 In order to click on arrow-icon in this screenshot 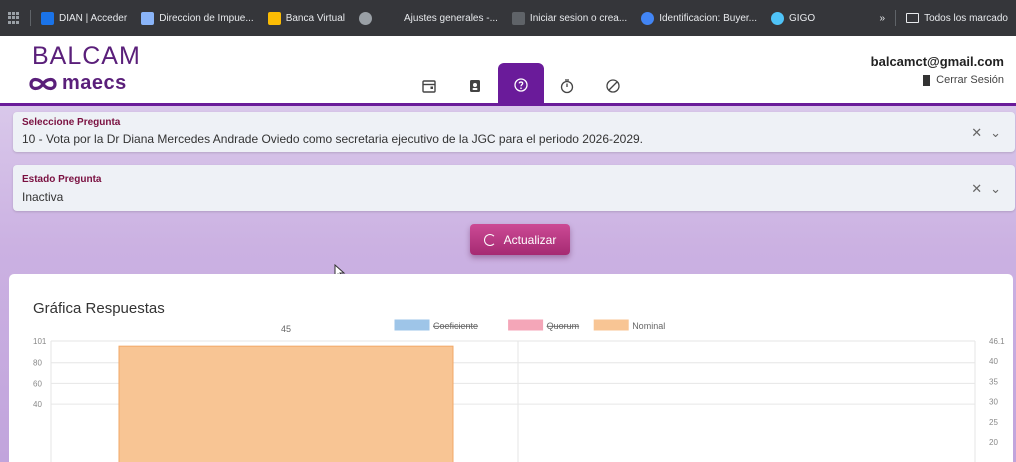, I will do `click(148, 18)`.